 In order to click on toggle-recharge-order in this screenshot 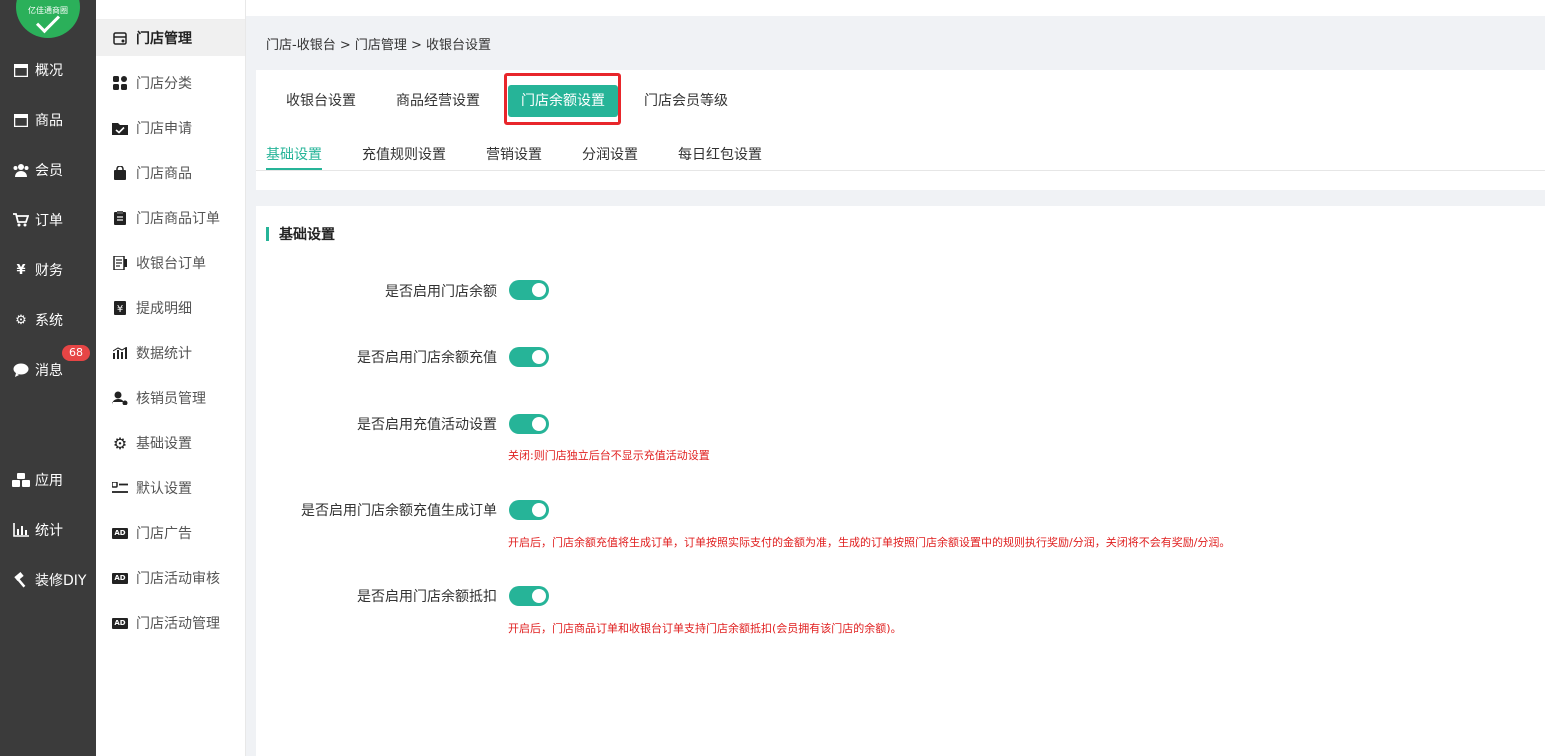, I will do `click(529, 510)`.